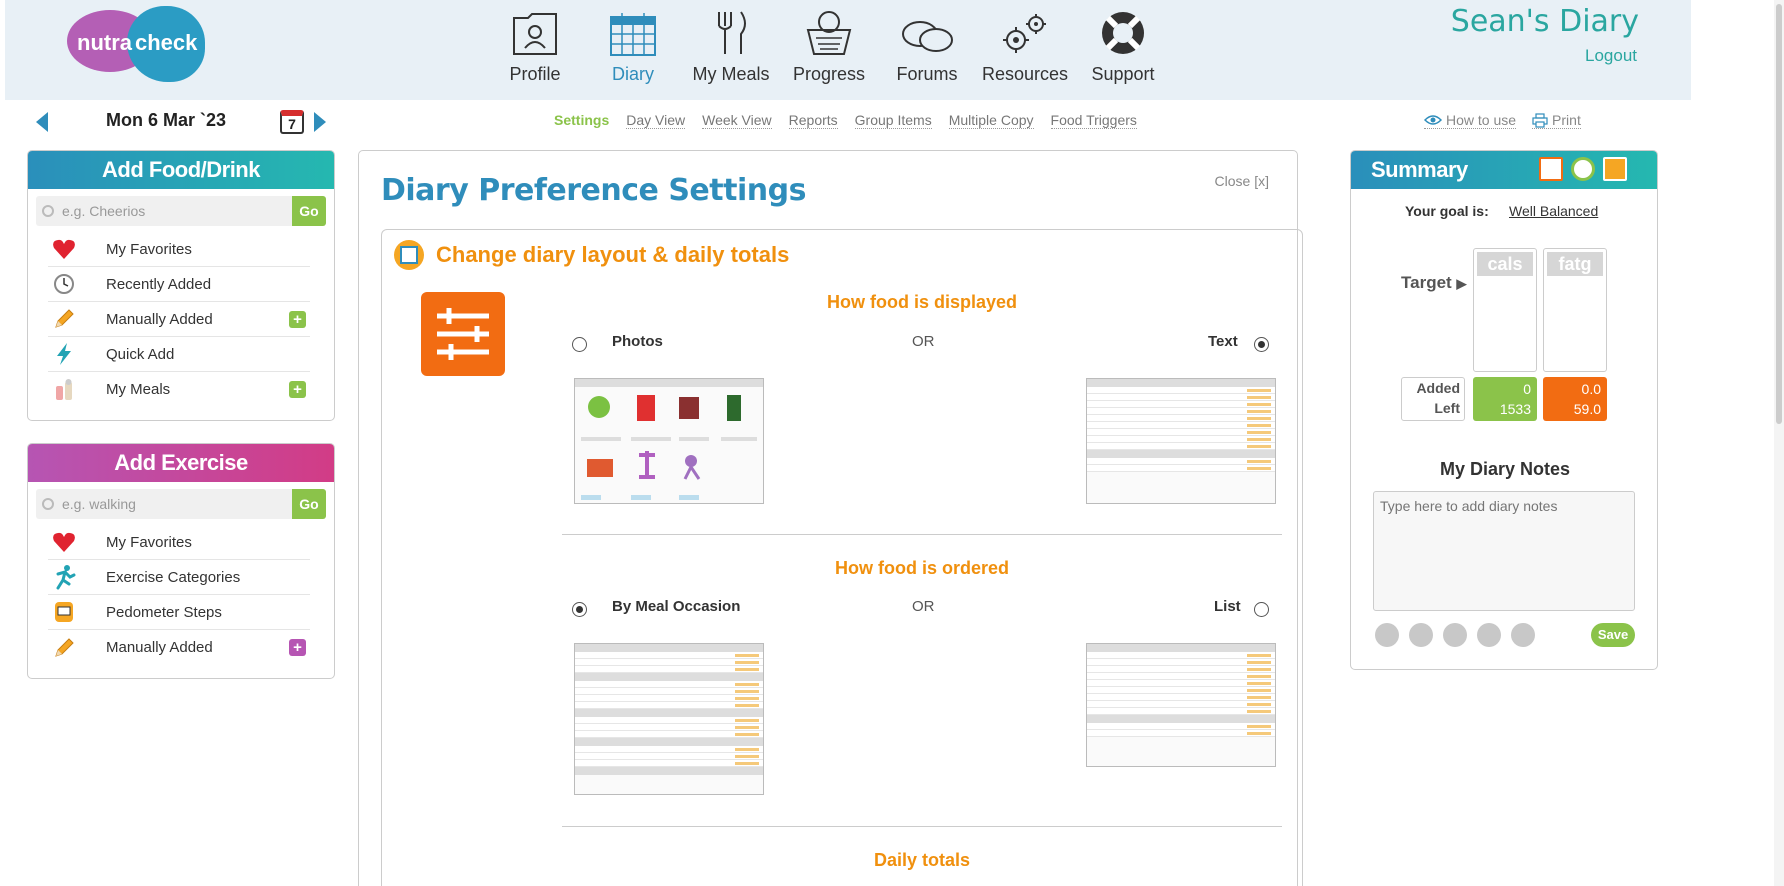 The image size is (1784, 886). What do you see at coordinates (1505, 399) in the screenshot?
I see `cals-value-box: 0 1533` at bounding box center [1505, 399].